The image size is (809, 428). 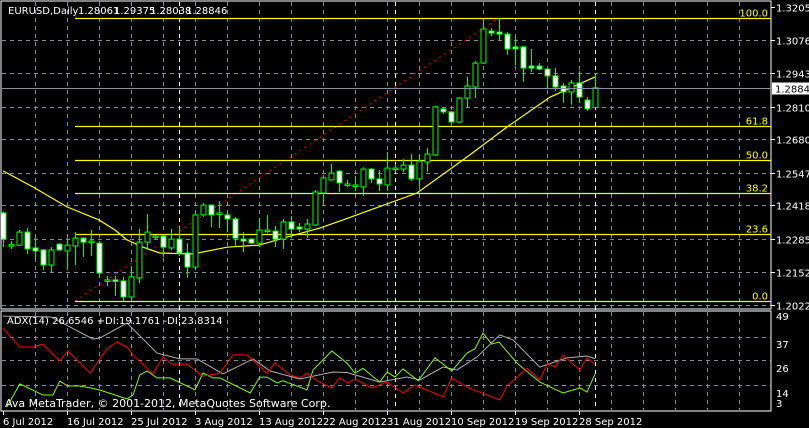 I want to click on adx-tick-label: 37, so click(x=782, y=345).